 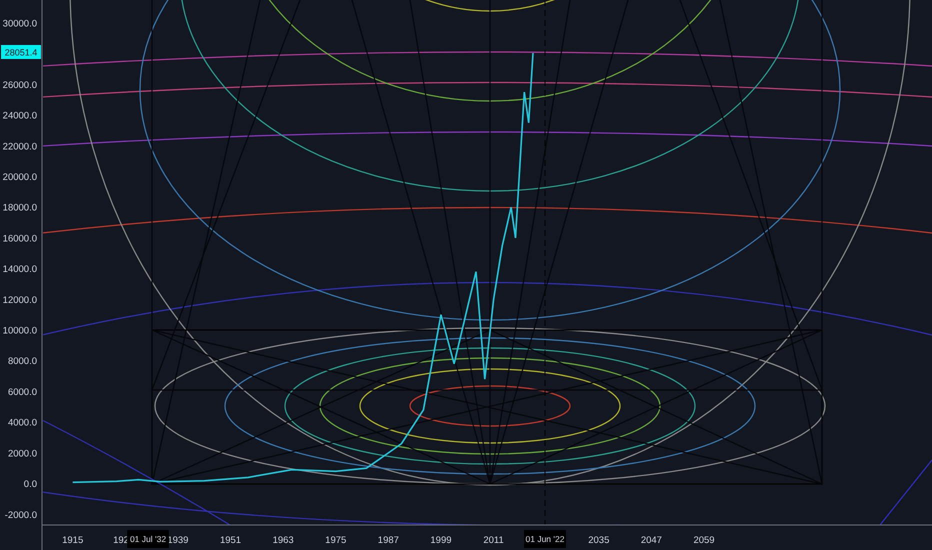 I want to click on last-price-tag: 28051.4, so click(x=21, y=52).